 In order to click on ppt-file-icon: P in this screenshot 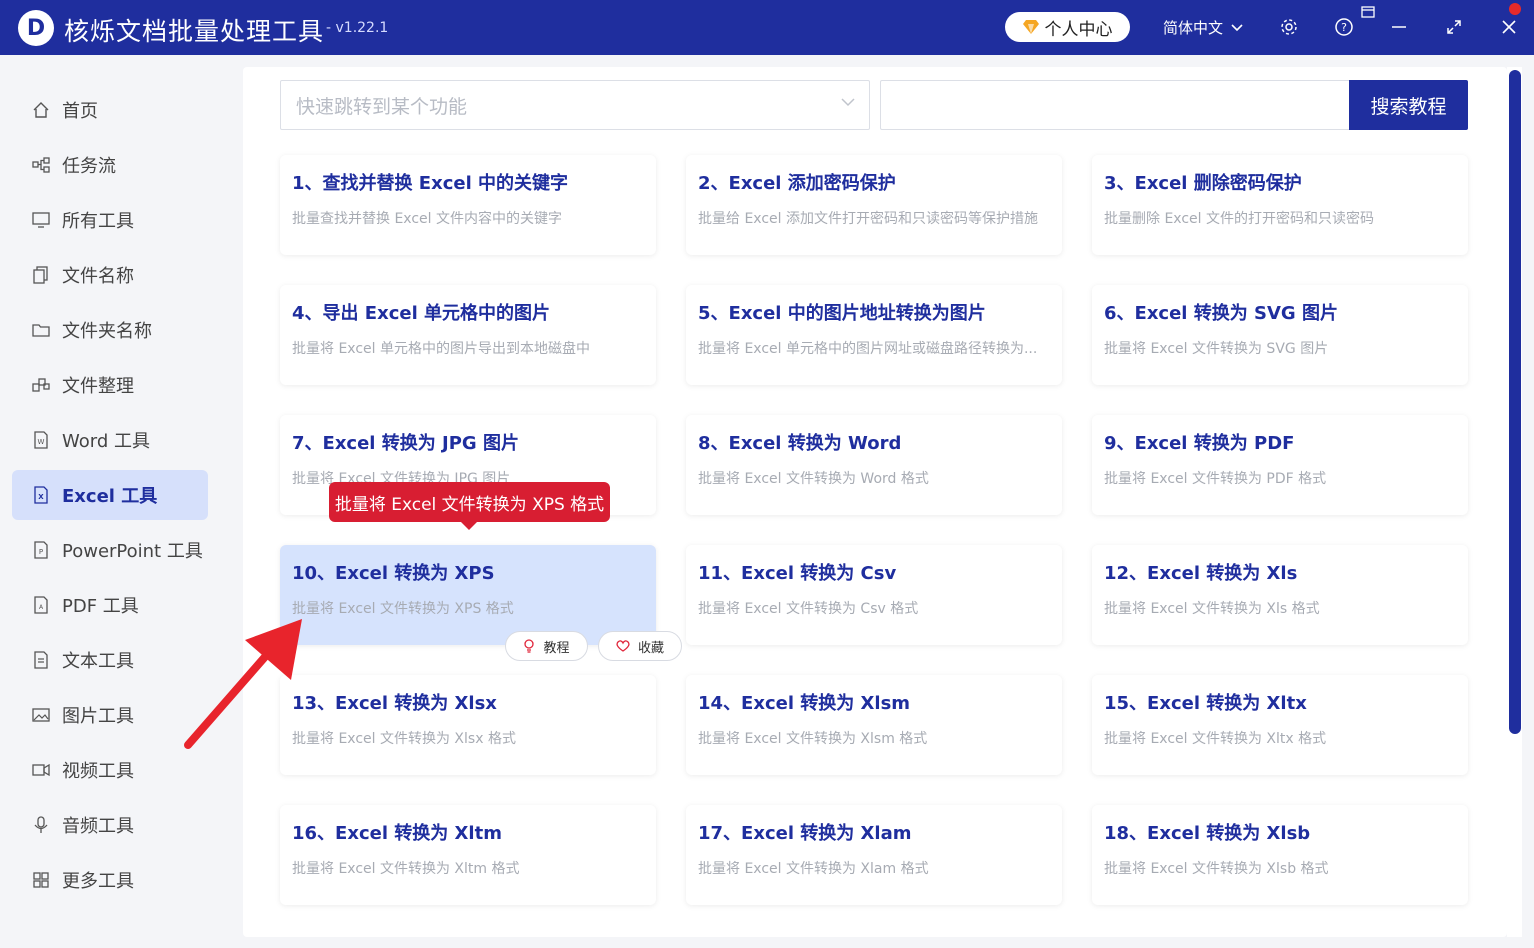, I will do `click(41, 550)`.